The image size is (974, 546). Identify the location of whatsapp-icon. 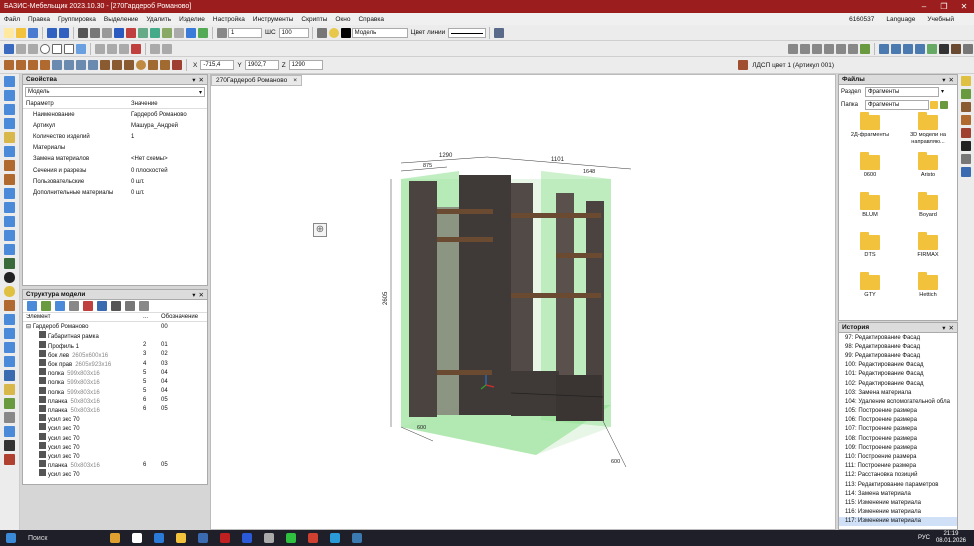
(291, 538).